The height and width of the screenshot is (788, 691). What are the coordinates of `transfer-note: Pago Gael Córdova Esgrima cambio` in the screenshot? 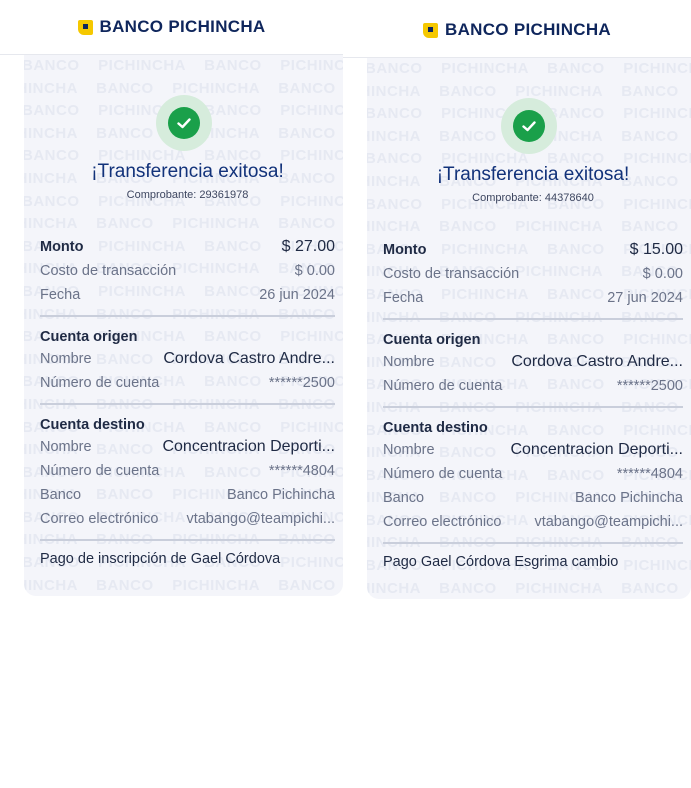 It's located at (501, 562).